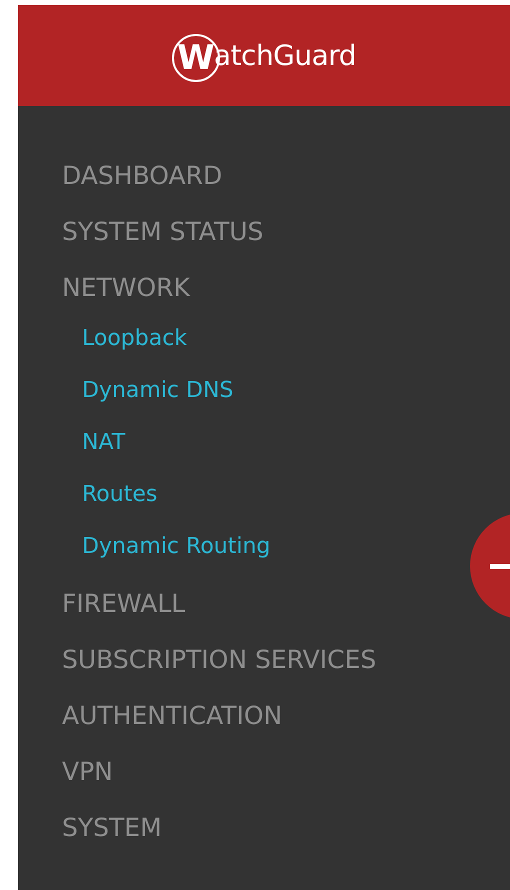 The height and width of the screenshot is (890, 510). What do you see at coordinates (120, 506) in the screenshot?
I see `submenu-item: Routes` at bounding box center [120, 506].